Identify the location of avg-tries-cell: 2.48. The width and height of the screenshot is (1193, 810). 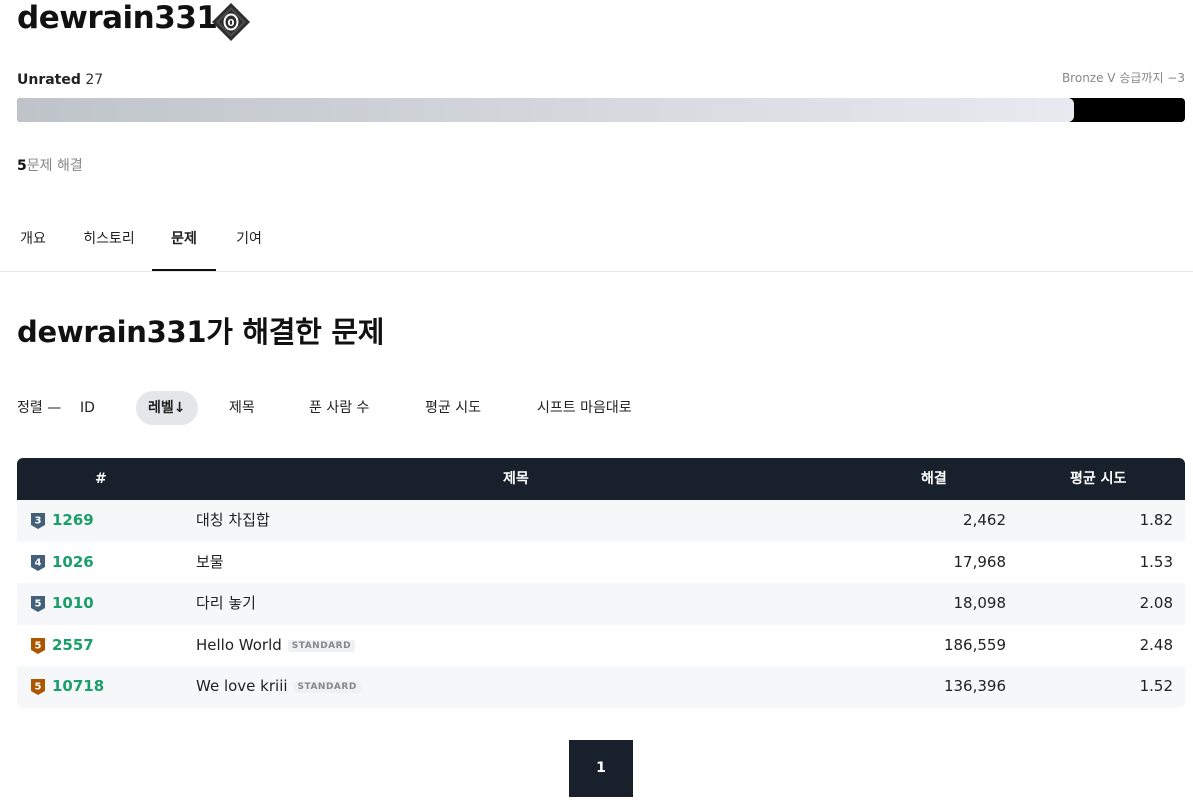
(1156, 644).